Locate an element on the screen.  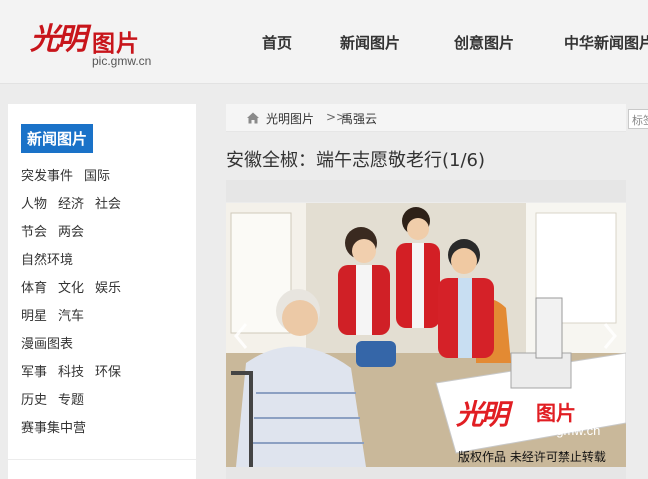
photo-footer-bar is located at coordinates (426, 473).